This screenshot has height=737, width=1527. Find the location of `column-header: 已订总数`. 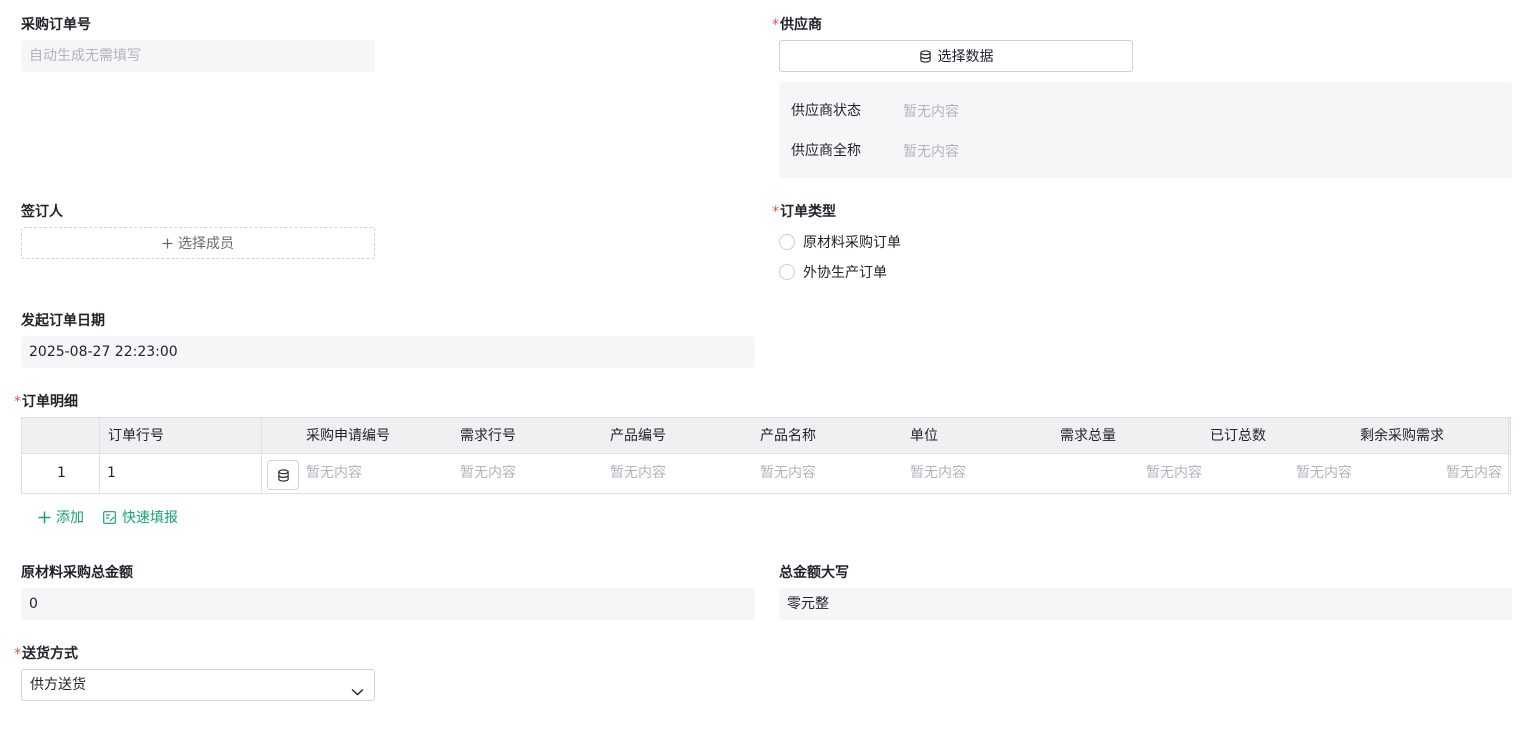

column-header: 已订总数 is located at coordinates (1238, 436).